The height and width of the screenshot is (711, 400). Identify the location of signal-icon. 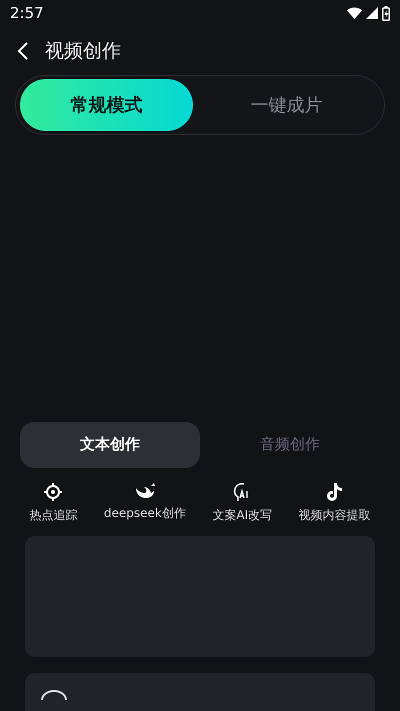
(372, 13).